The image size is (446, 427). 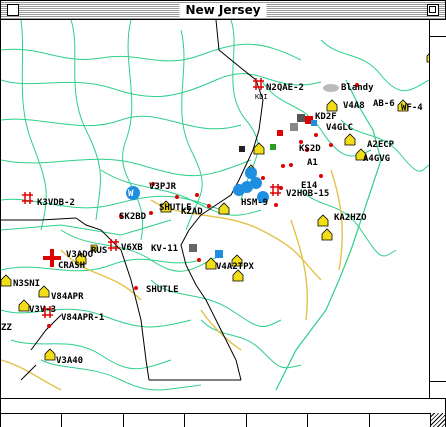 I want to click on vertical-scrollbar, so click(x=437, y=209).